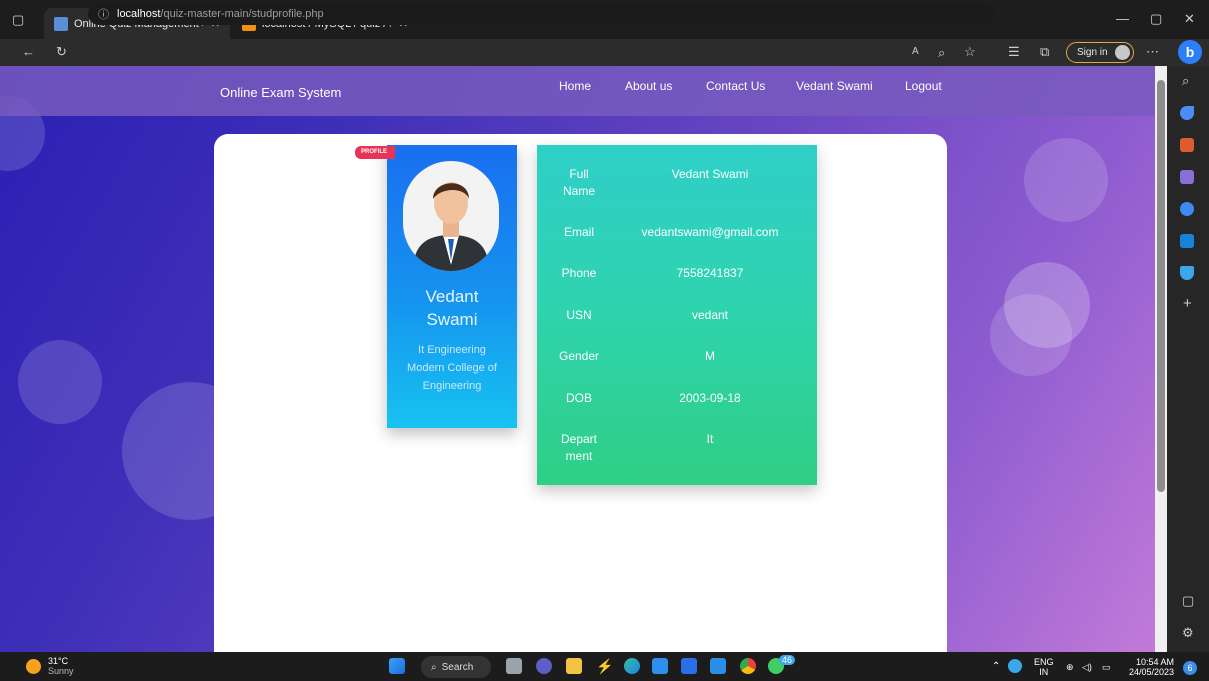 This screenshot has height=681, width=1209. I want to click on detail-label-line1: Full, so click(579, 174).